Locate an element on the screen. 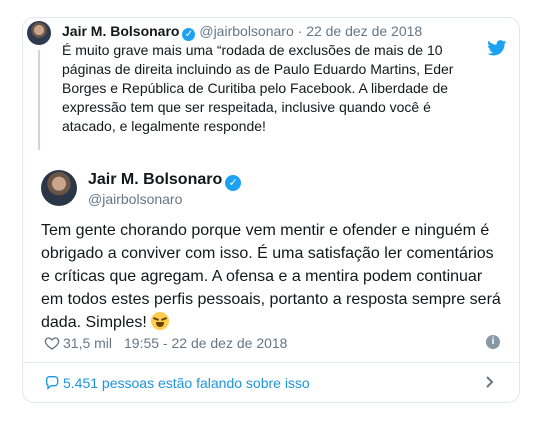 The width and height of the screenshot is (542, 422). footer-divider is located at coordinates (271, 362).